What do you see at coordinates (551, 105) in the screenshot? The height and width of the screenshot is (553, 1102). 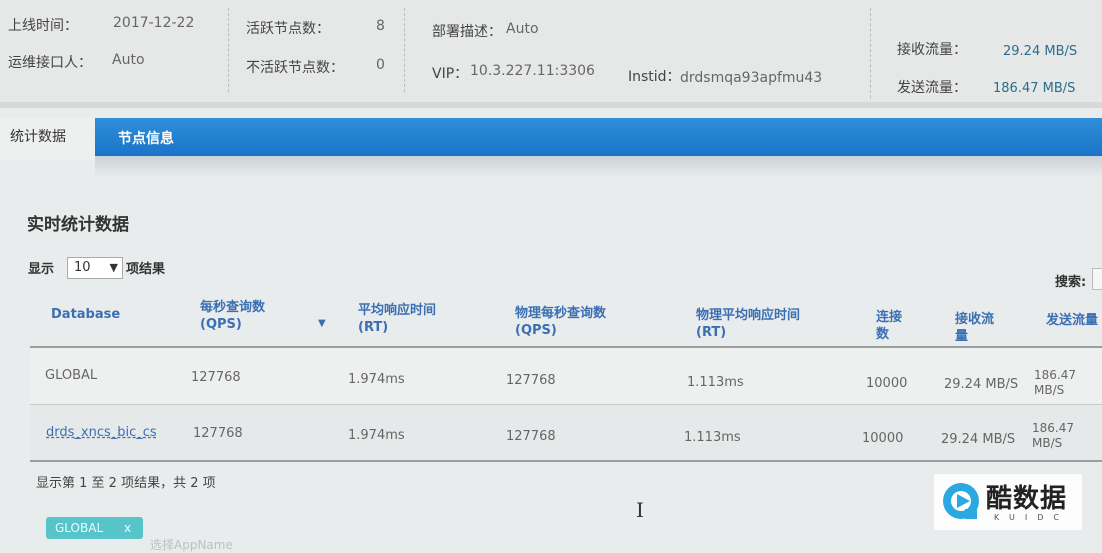 I see `panel-bottom-border` at bounding box center [551, 105].